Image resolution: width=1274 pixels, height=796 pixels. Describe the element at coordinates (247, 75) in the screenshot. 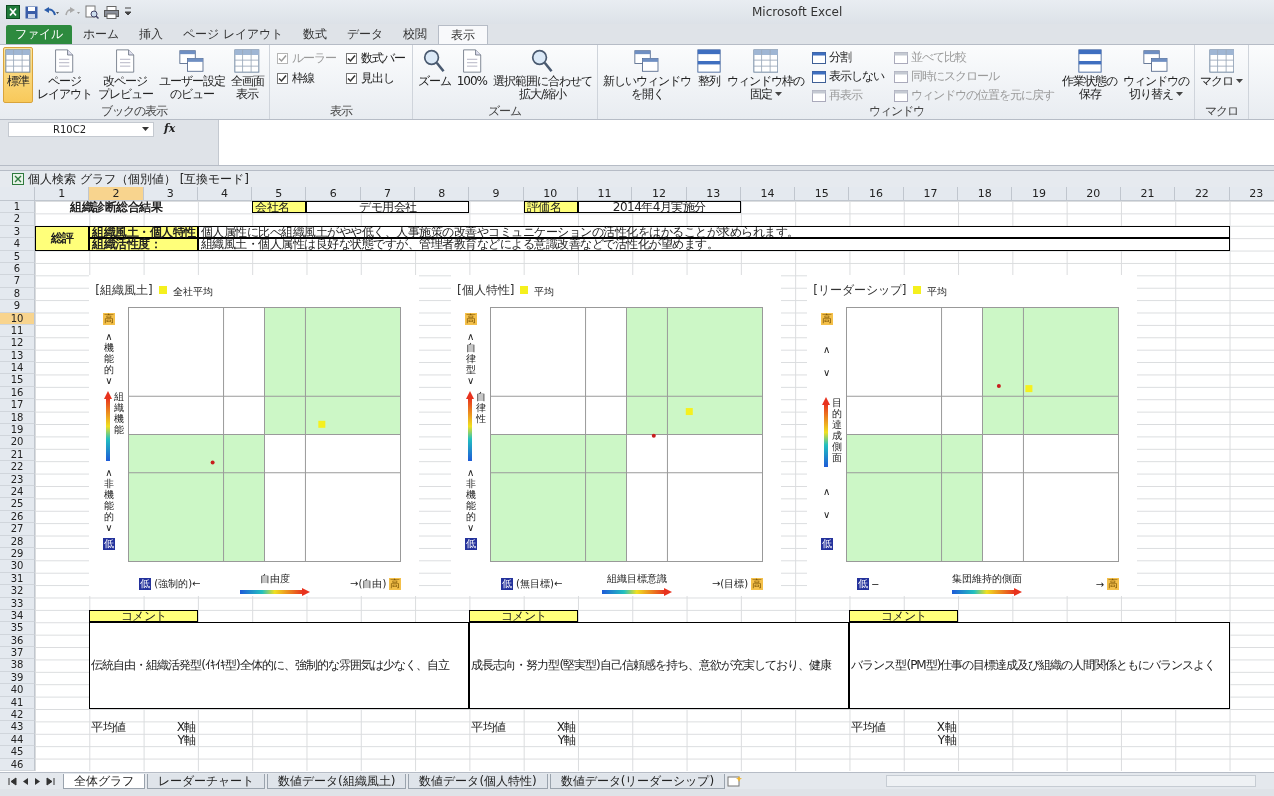

I see `ribbon-button: 全画面 表示` at that location.